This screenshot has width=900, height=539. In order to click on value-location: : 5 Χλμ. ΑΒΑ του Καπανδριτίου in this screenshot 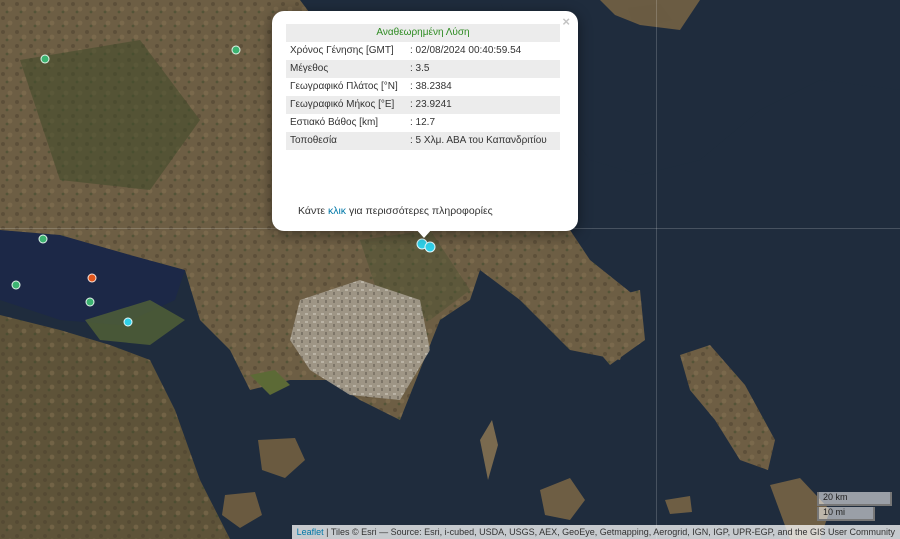, I will do `click(483, 141)`.